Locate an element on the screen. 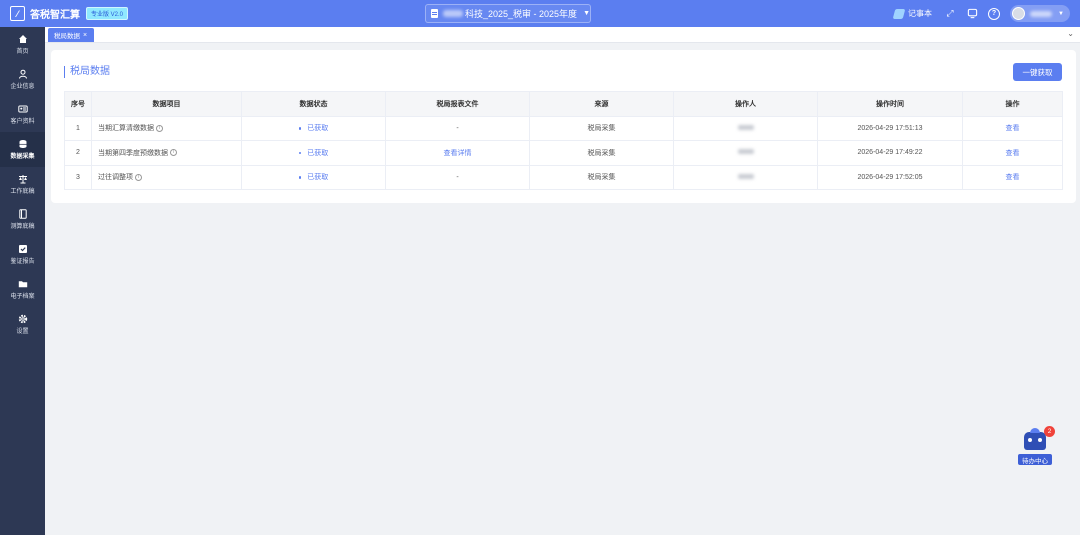 The height and width of the screenshot is (535, 1080). cell-time: 2026-04-29 17:52:05 is located at coordinates (890, 177).